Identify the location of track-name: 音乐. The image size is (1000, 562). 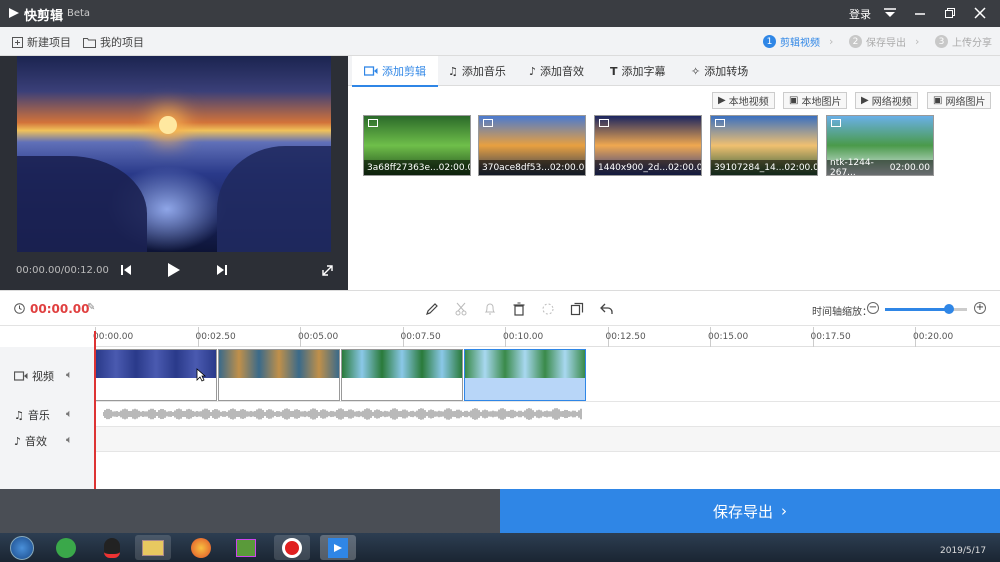
(38, 415).